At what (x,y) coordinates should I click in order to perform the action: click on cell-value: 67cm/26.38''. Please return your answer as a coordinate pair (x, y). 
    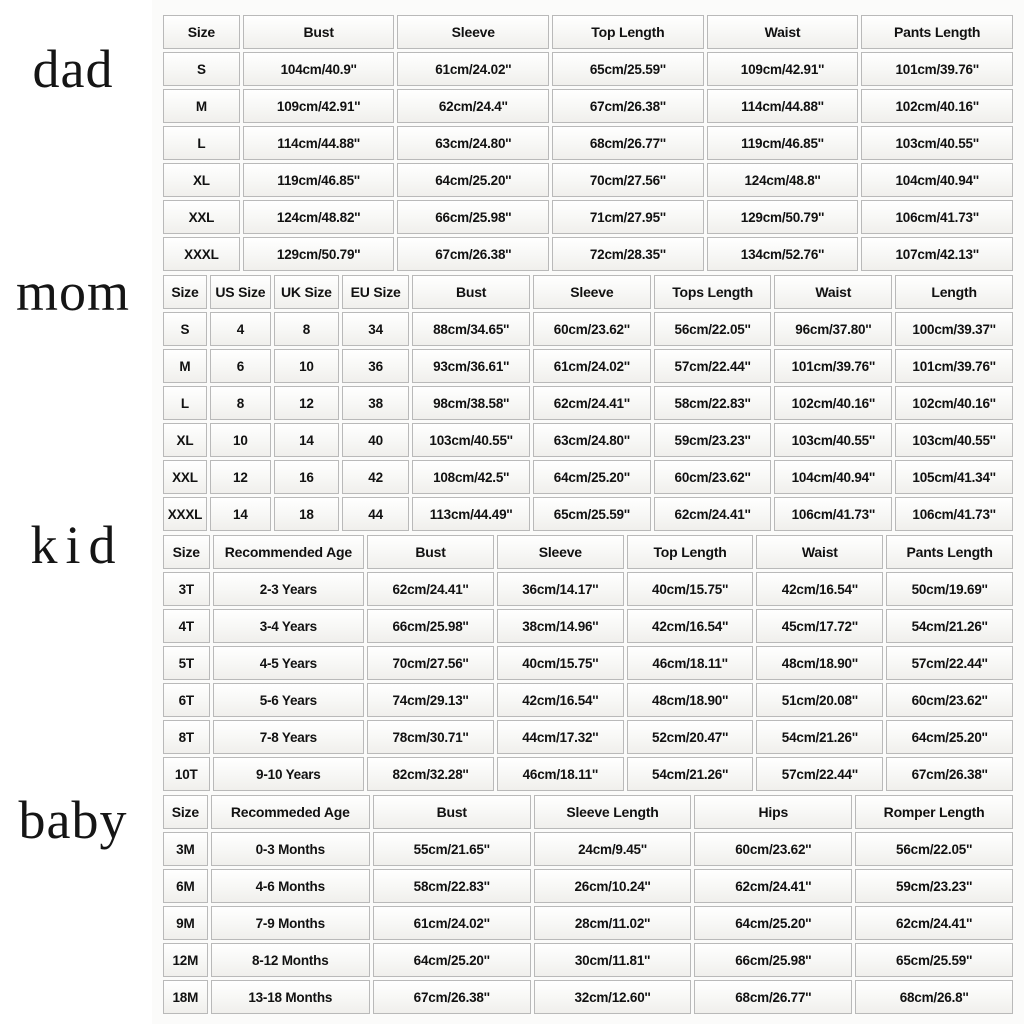
    Looking at the image, I should click on (628, 106).